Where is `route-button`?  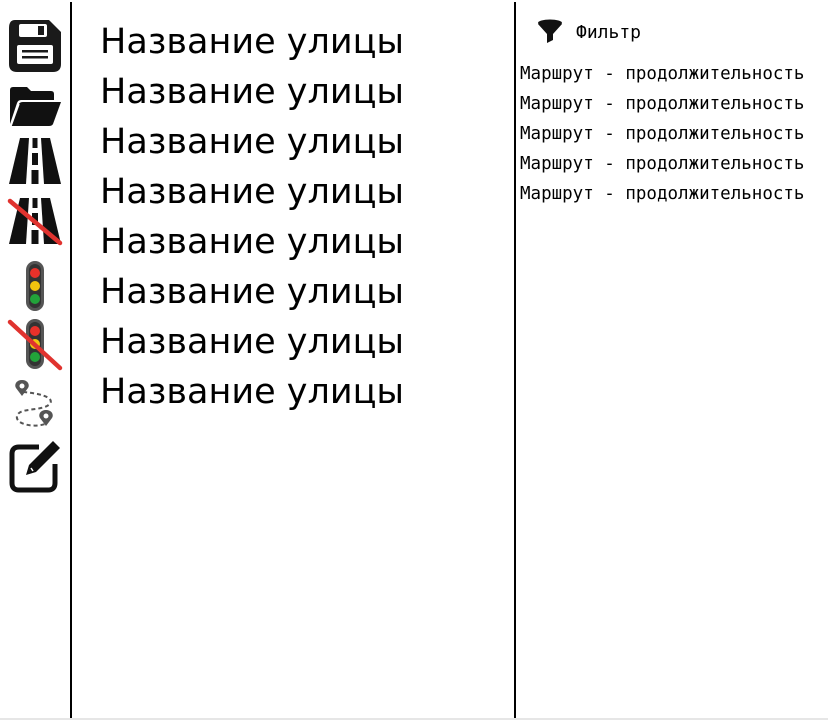 route-button is located at coordinates (35, 406).